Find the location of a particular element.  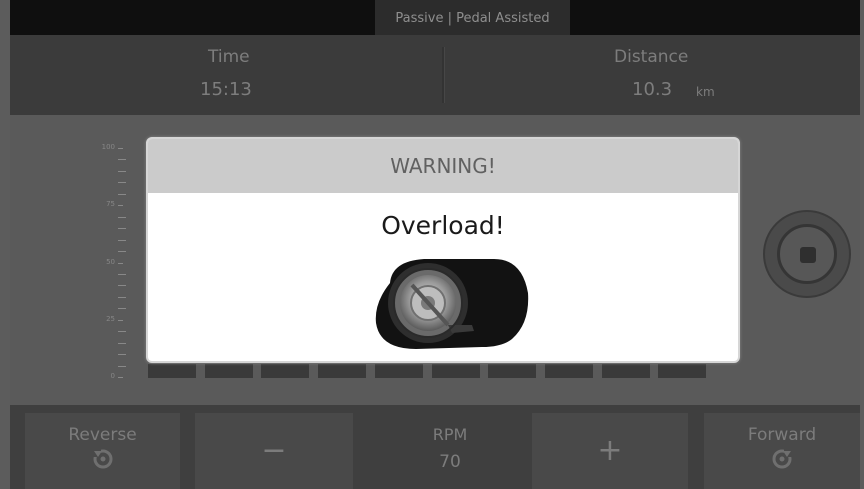

distance-label: Distance is located at coordinates (651, 57).